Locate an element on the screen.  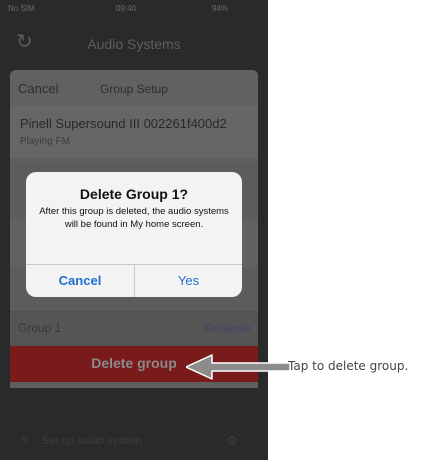
callout-text: Tap to delete group. is located at coordinates (348, 366).